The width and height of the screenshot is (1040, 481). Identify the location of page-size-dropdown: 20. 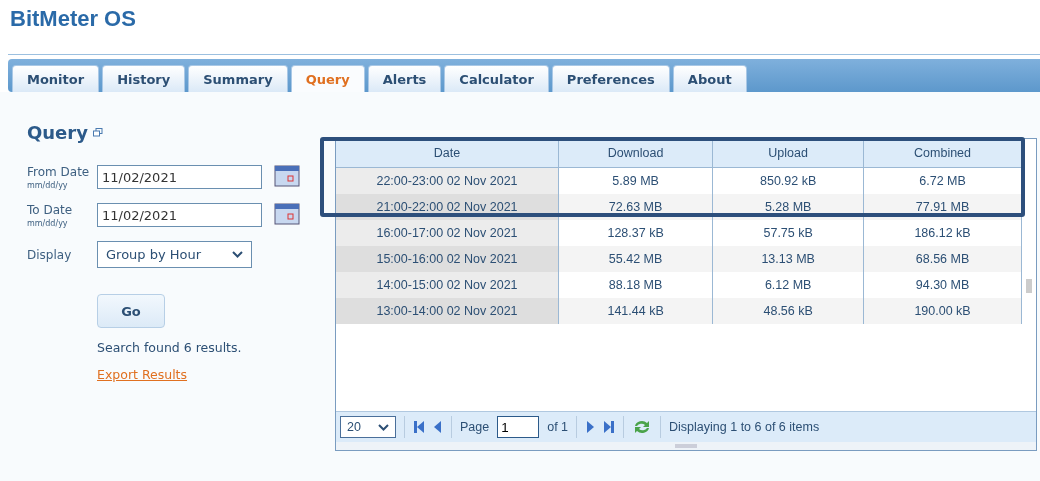
(368, 427).